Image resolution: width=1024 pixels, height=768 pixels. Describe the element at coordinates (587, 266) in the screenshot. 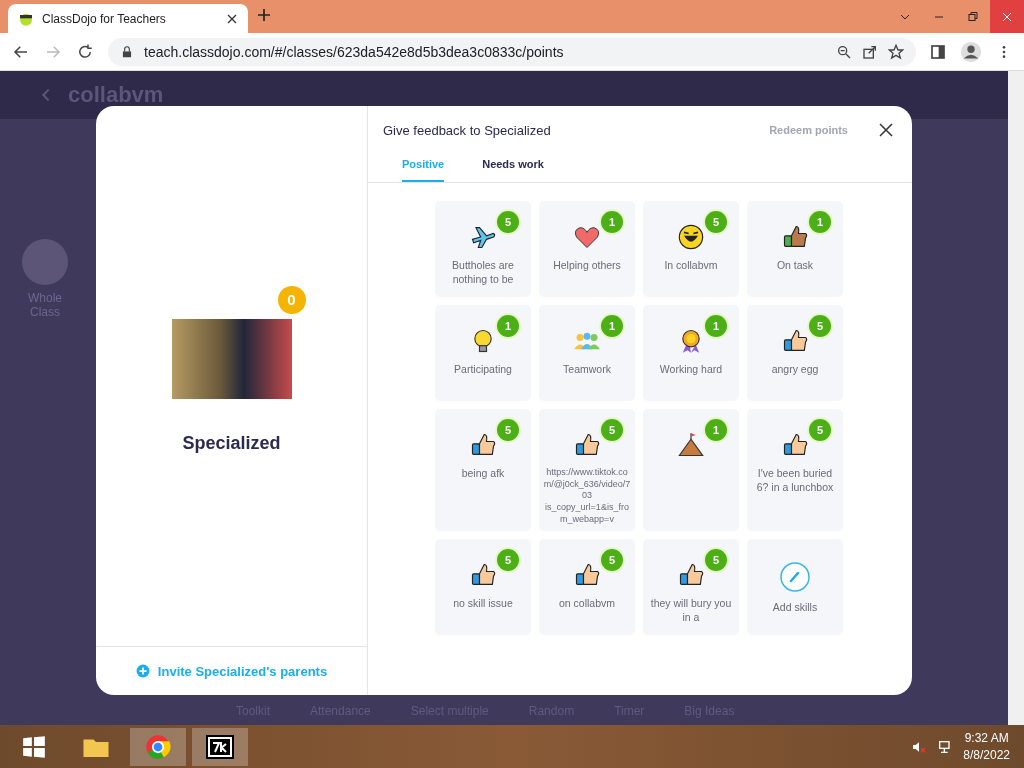

I see `skill-label: Helping others` at that location.